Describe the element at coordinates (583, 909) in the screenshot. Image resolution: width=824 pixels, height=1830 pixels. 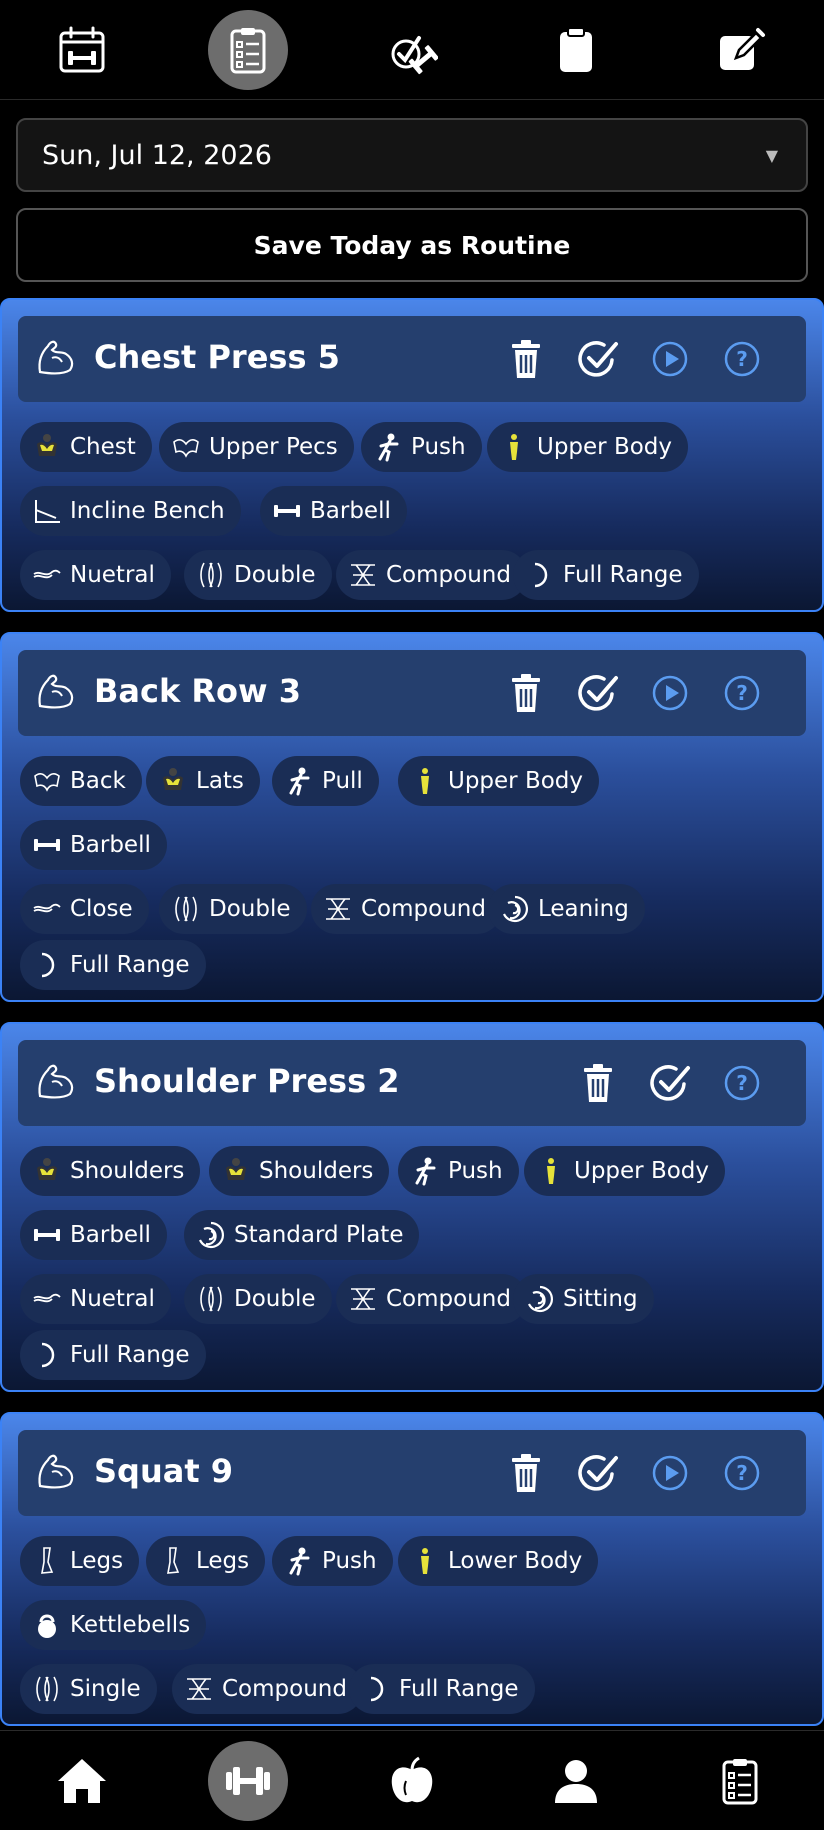
I see `tag-label: Leaning` at that location.